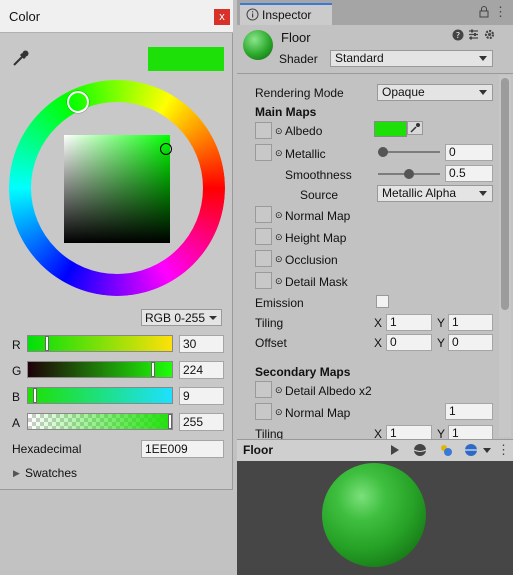 This screenshot has height=575, width=513. I want to click on material-thumbnail, so click(258, 45).